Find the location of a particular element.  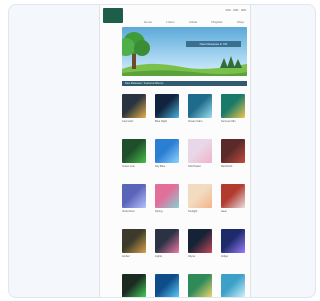

album-tile: Spring is located at coordinates (167, 200).